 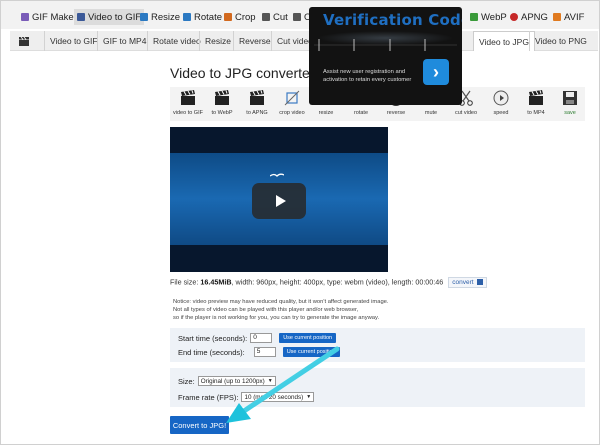 I want to click on start-time-label: Start time (seconds):, so click(x=213, y=338).